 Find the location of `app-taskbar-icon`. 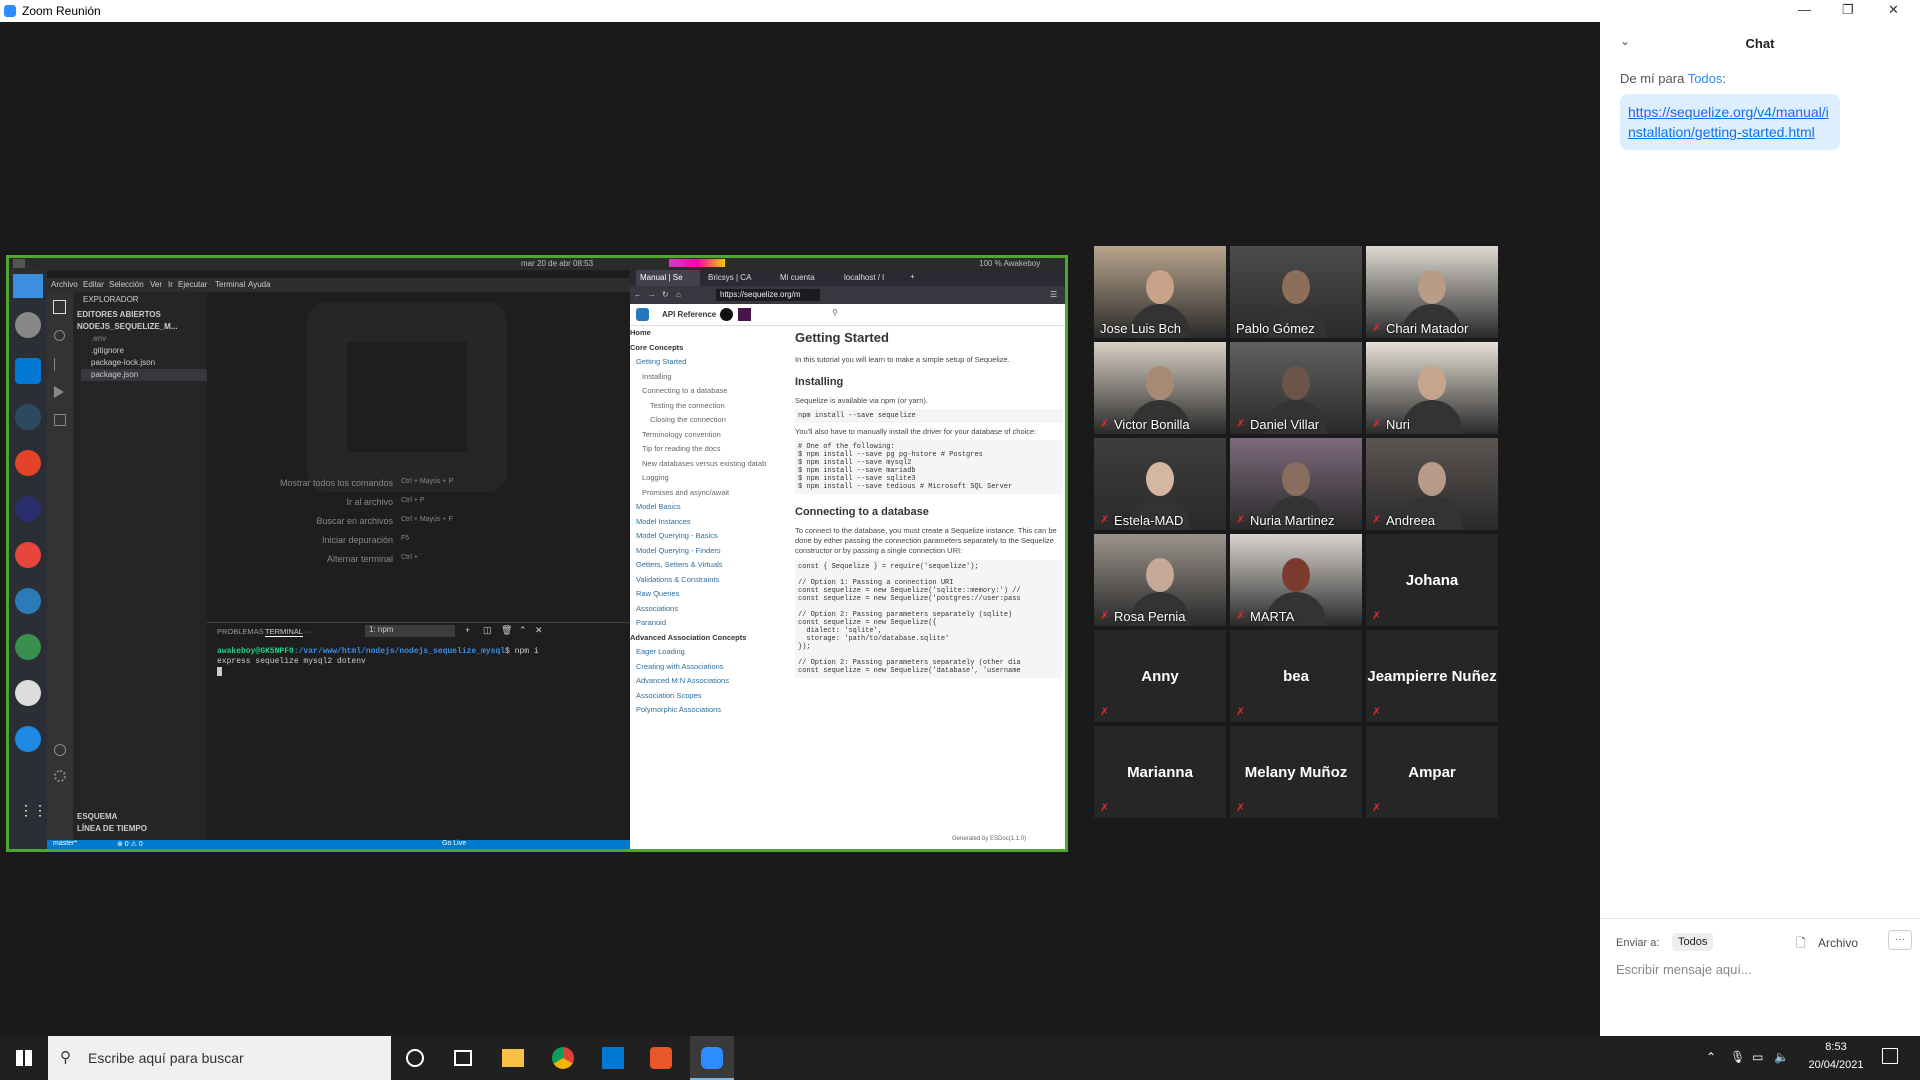

app-taskbar-icon is located at coordinates (661, 1058).